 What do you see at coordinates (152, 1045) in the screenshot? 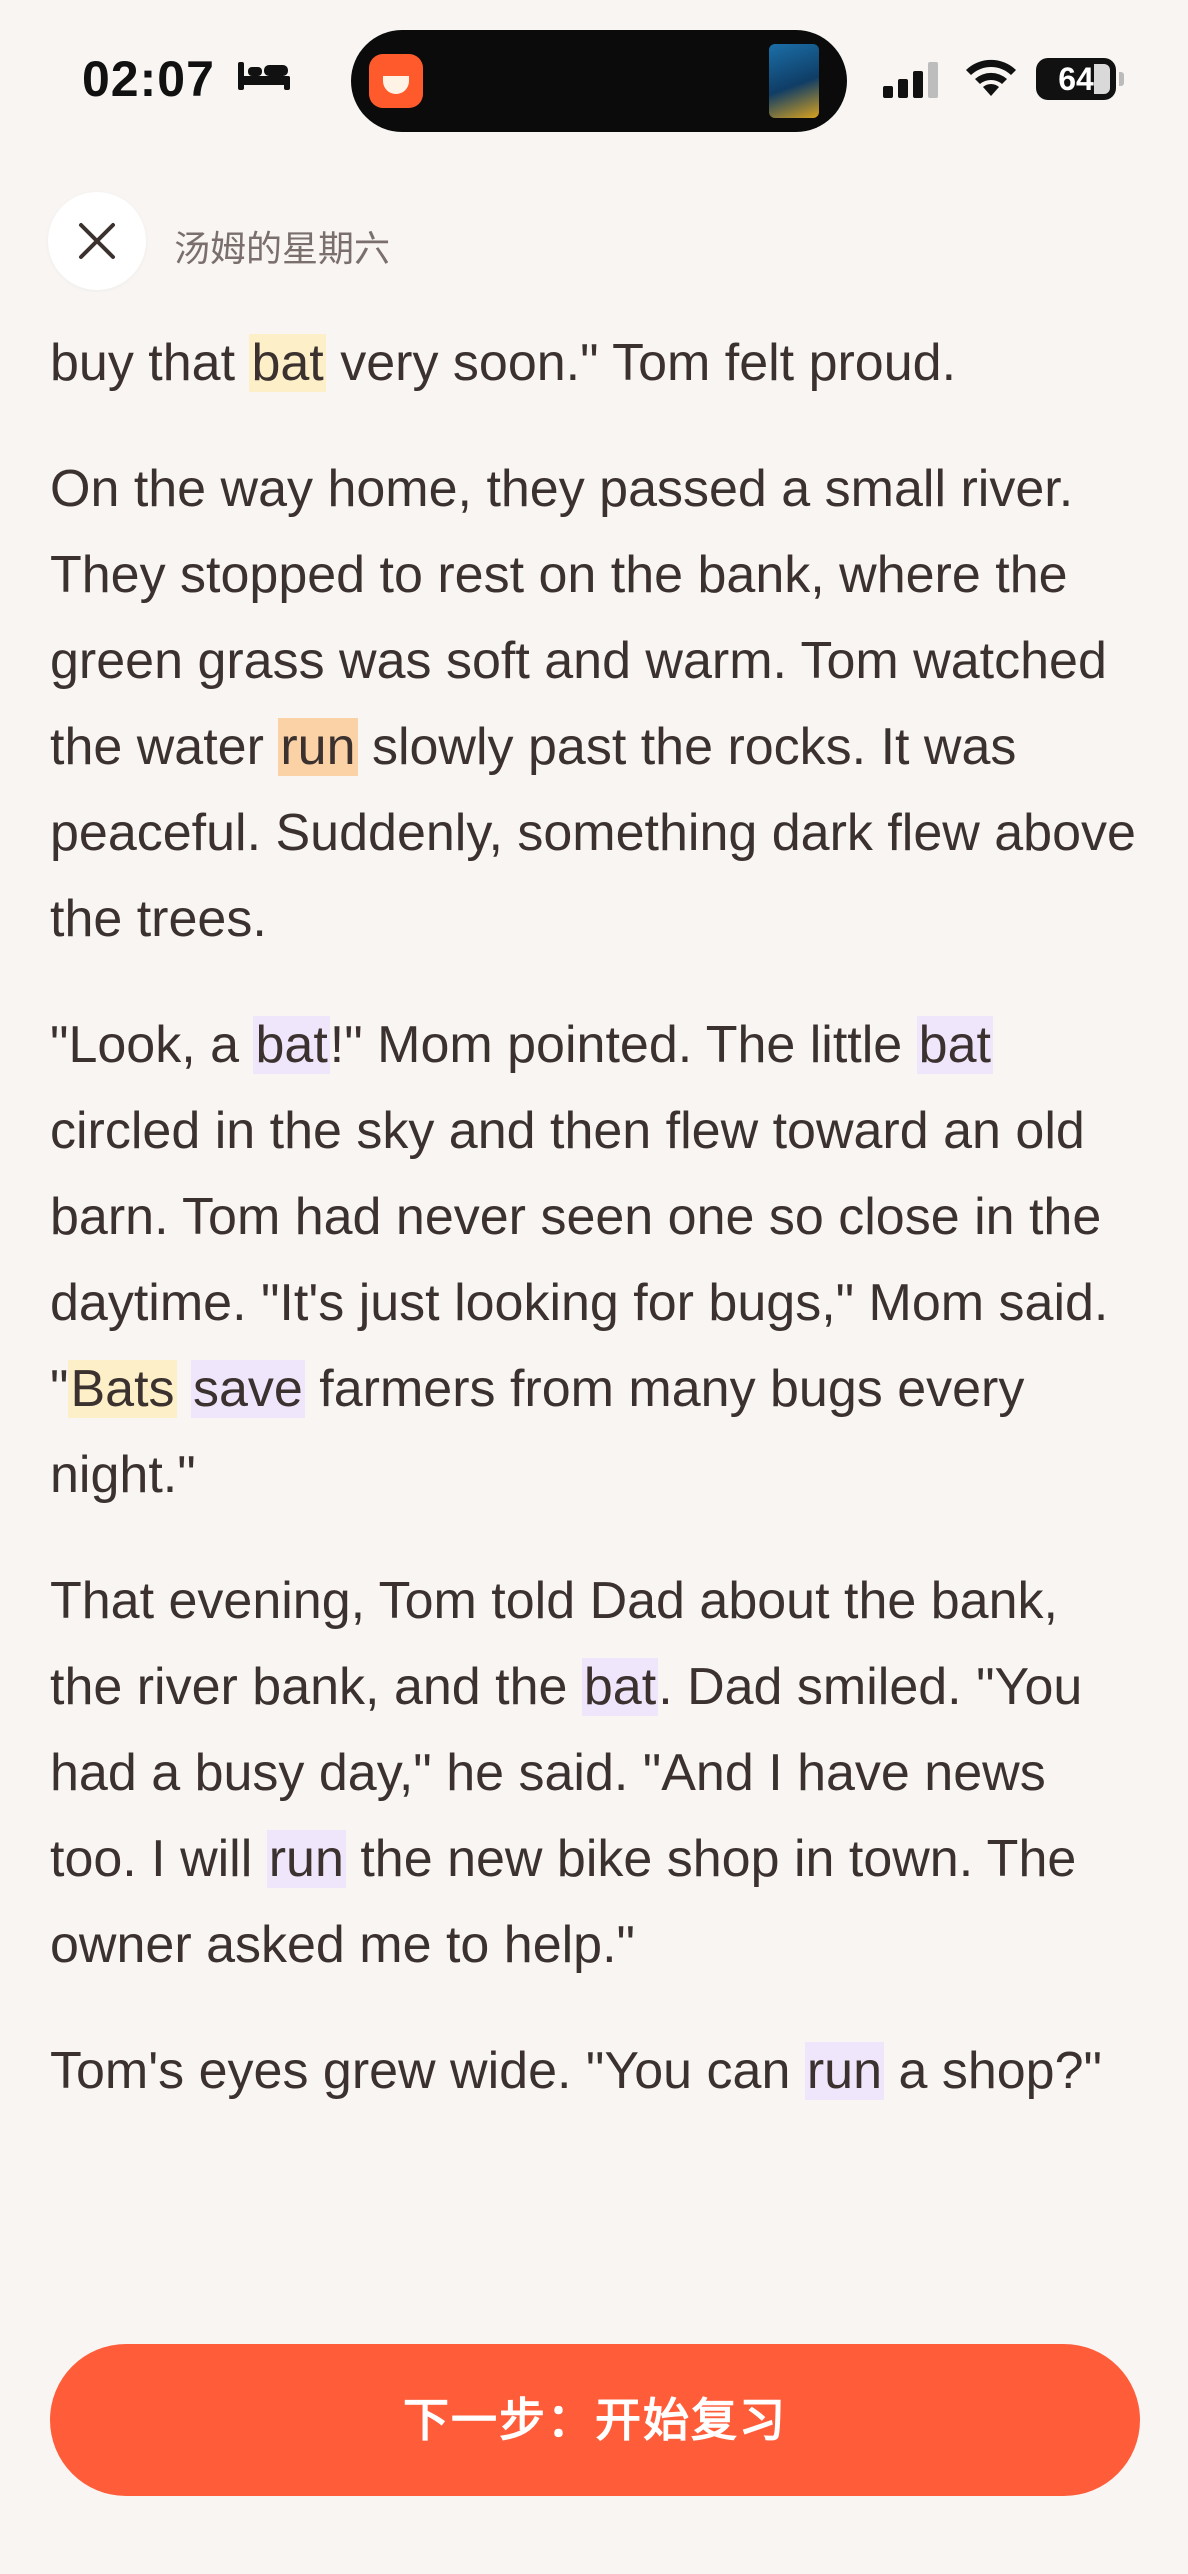
I see `text-run: "Look, a` at bounding box center [152, 1045].